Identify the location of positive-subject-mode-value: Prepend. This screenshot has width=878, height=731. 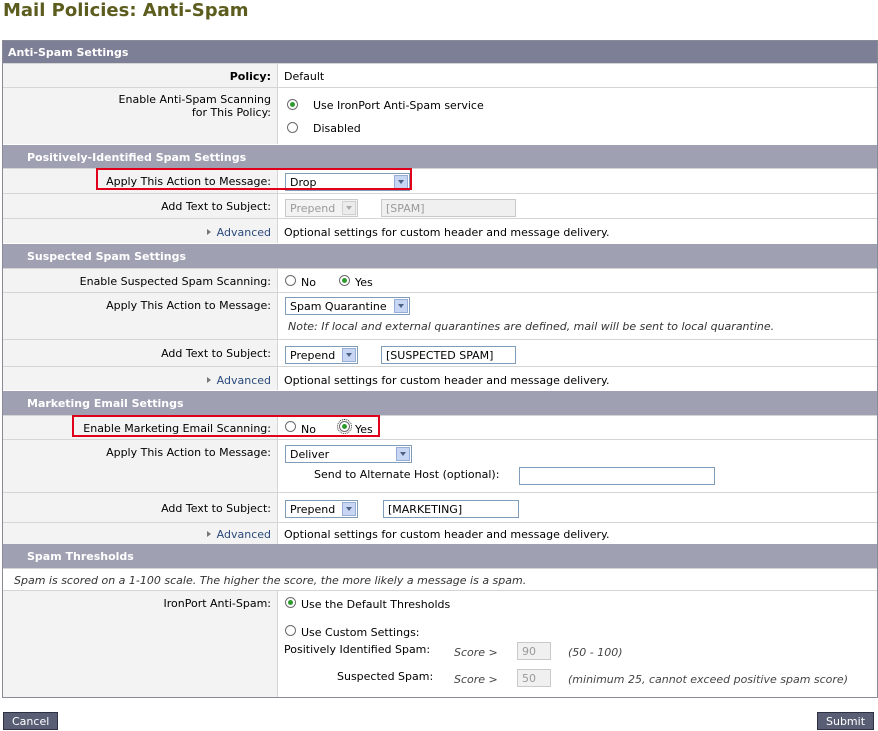
(313, 208).